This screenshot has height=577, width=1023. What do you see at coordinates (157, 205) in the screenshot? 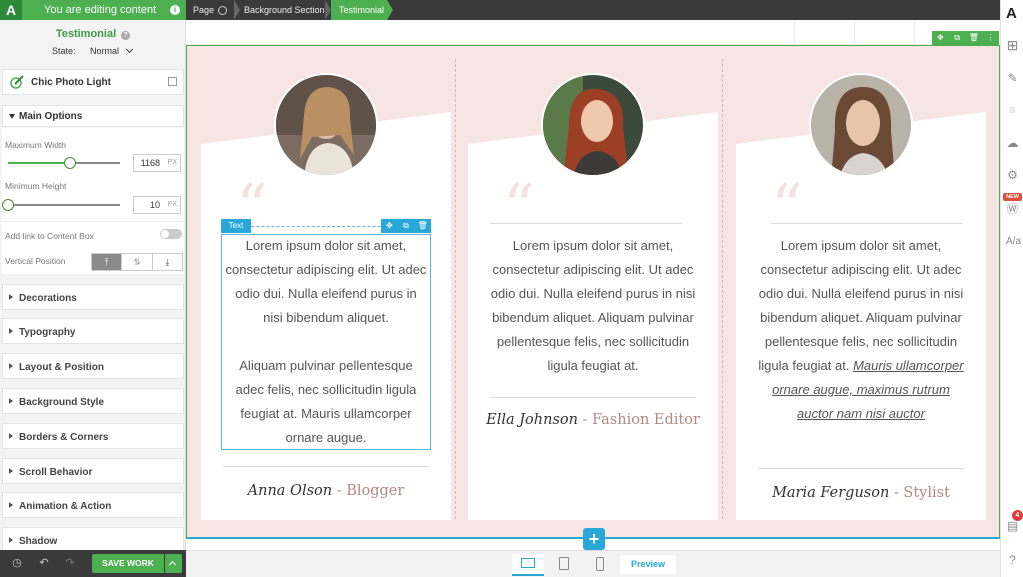
I see `min-height-input: 10 PX` at bounding box center [157, 205].